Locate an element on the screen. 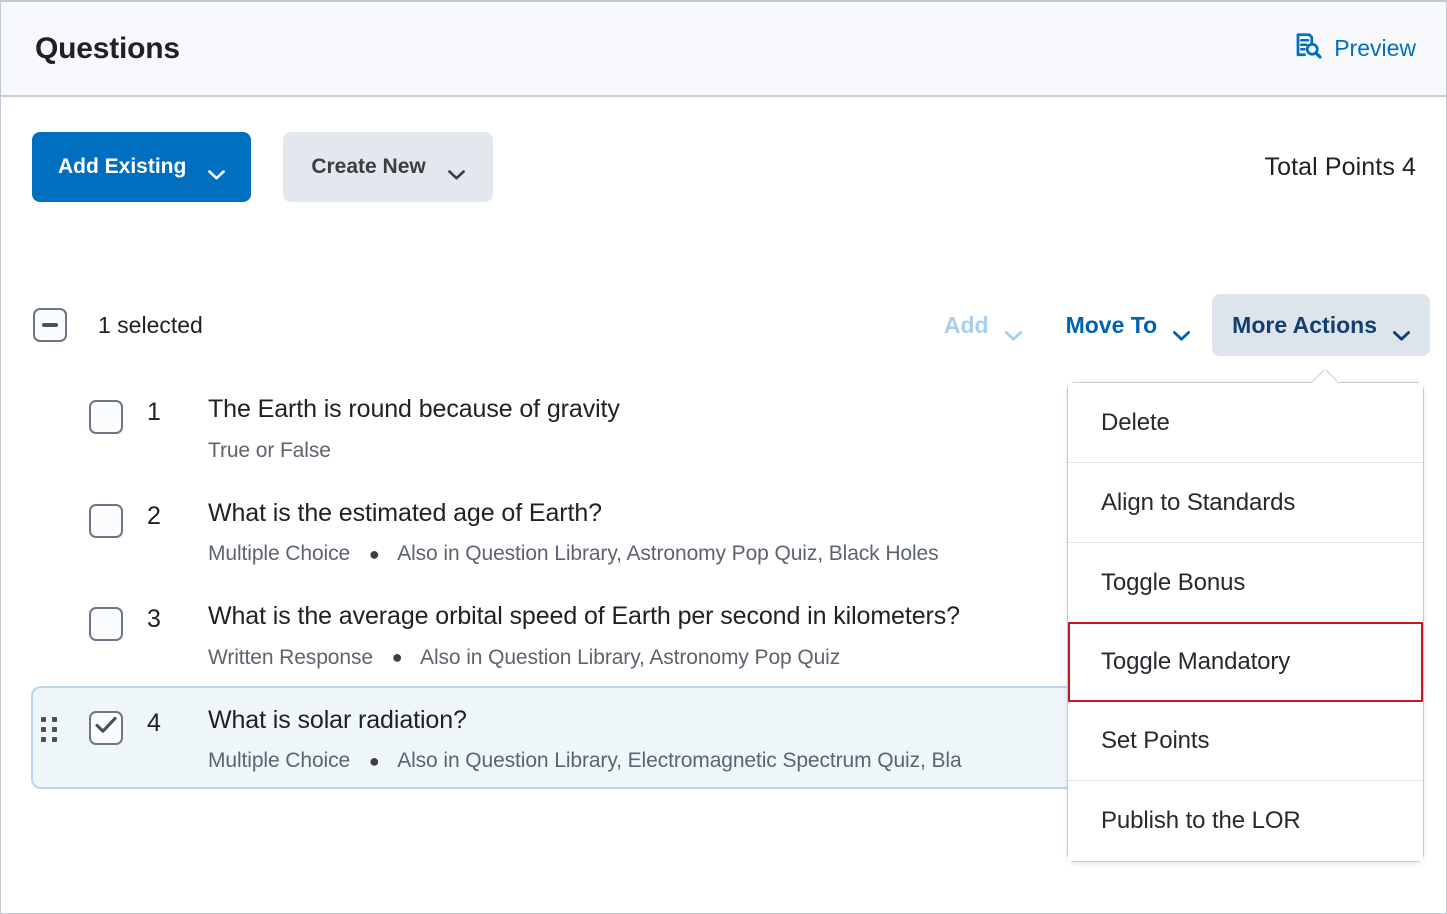  menu-item-label: Set Points is located at coordinates (1155, 740).